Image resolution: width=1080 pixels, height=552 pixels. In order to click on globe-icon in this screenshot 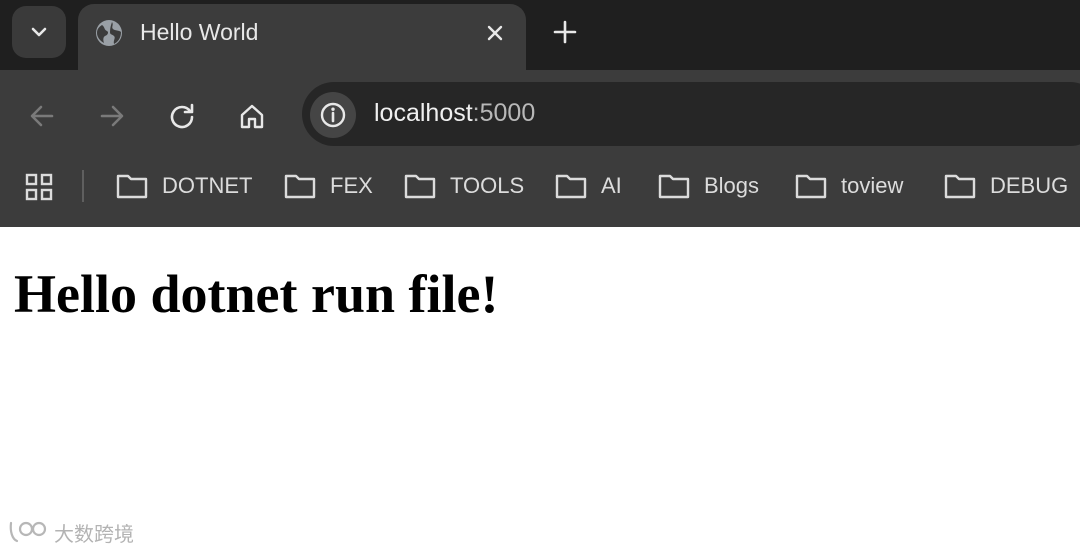, I will do `click(109, 33)`.